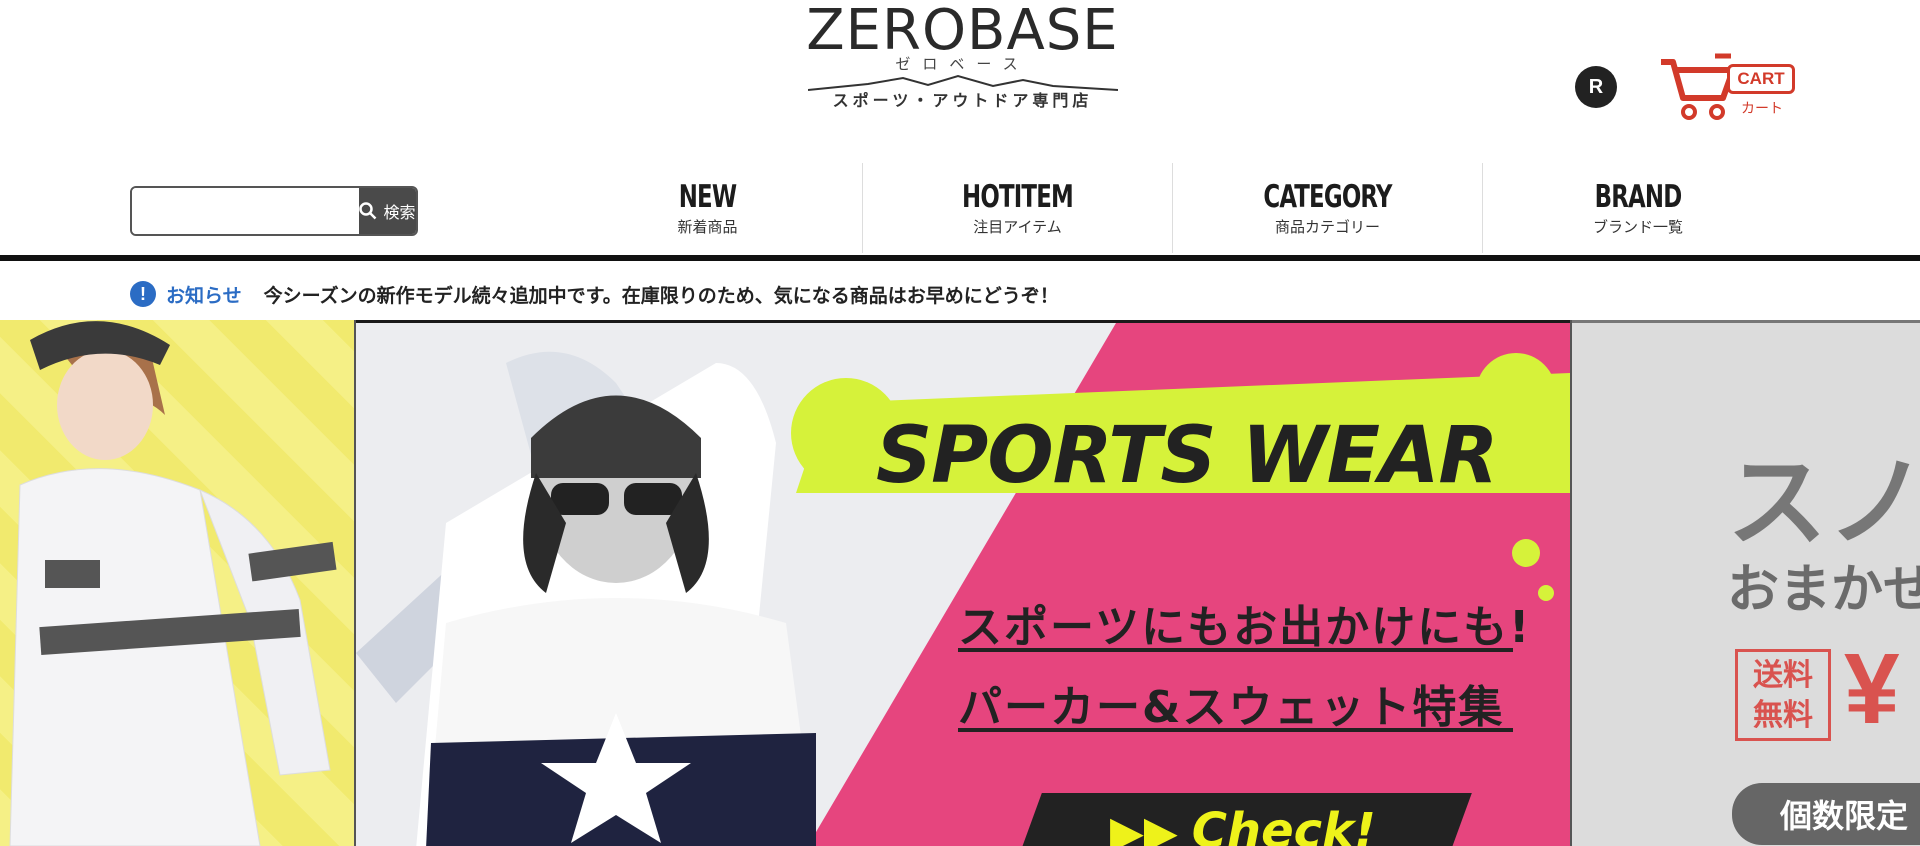 The height and width of the screenshot is (846, 1920). I want to click on nav-title: BRAND, so click(1638, 196).